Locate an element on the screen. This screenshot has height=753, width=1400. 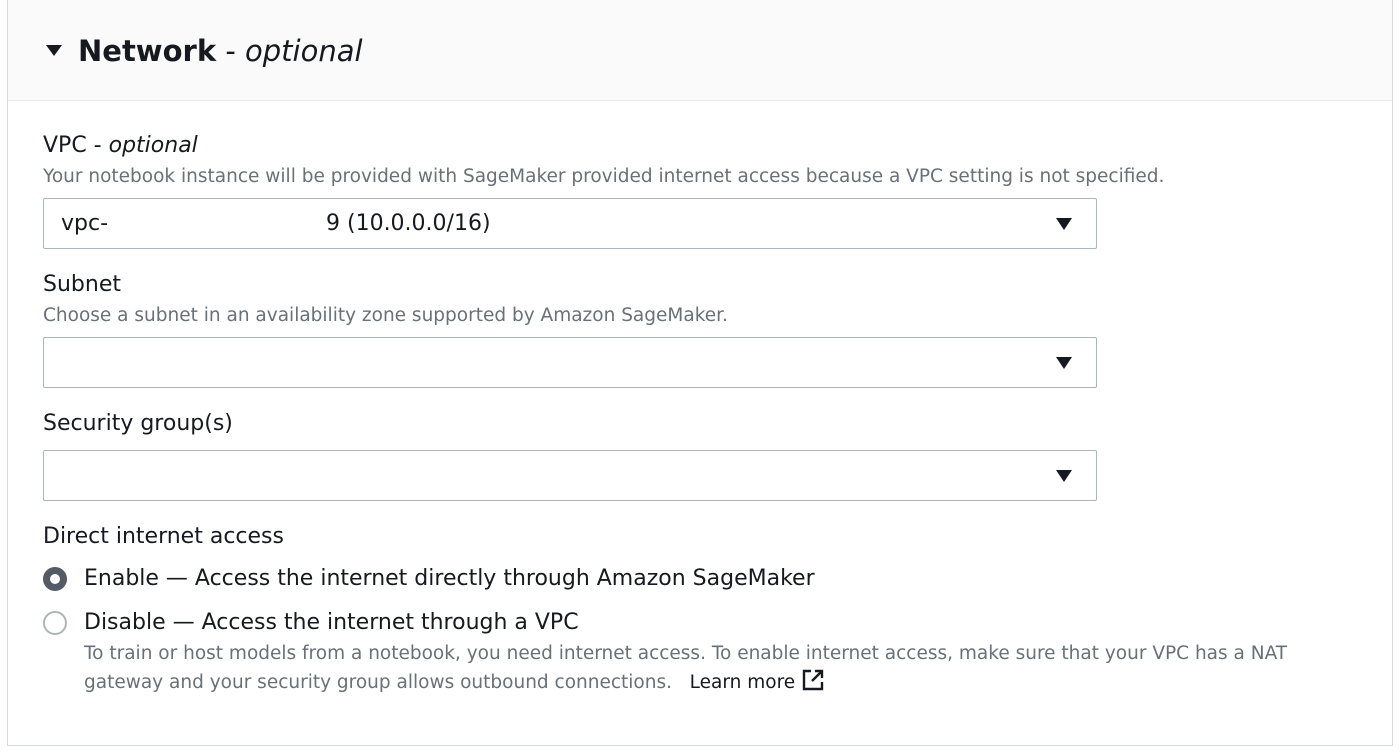
subnet-select is located at coordinates (570, 362).